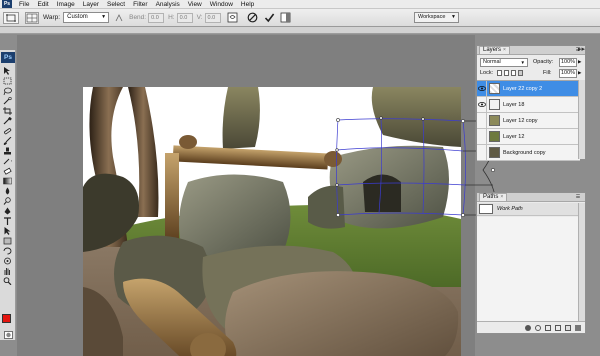  I want to click on path-selection-tool-icon, so click(7, 230).